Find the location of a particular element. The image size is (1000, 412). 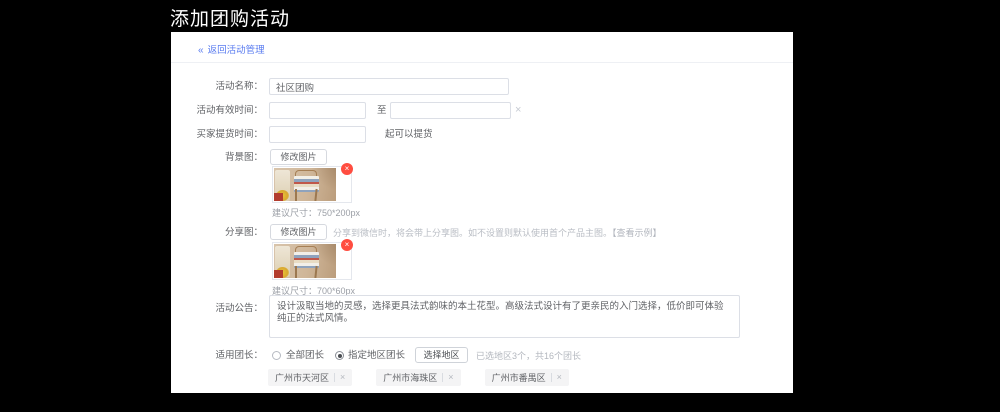

share-image-remove-icon: × is located at coordinates (347, 245).